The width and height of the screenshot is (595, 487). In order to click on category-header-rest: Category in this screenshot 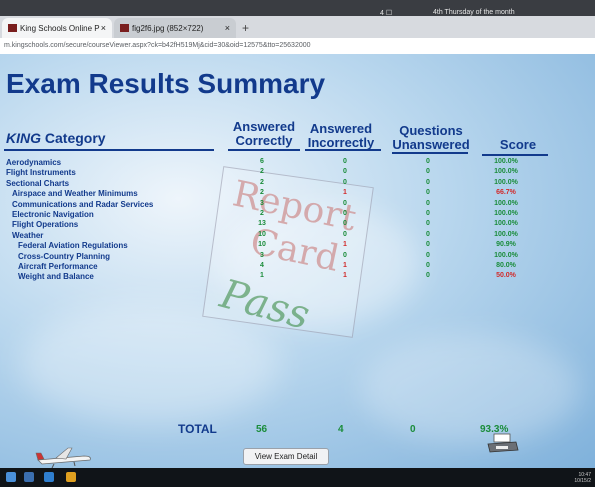, I will do `click(73, 138)`.